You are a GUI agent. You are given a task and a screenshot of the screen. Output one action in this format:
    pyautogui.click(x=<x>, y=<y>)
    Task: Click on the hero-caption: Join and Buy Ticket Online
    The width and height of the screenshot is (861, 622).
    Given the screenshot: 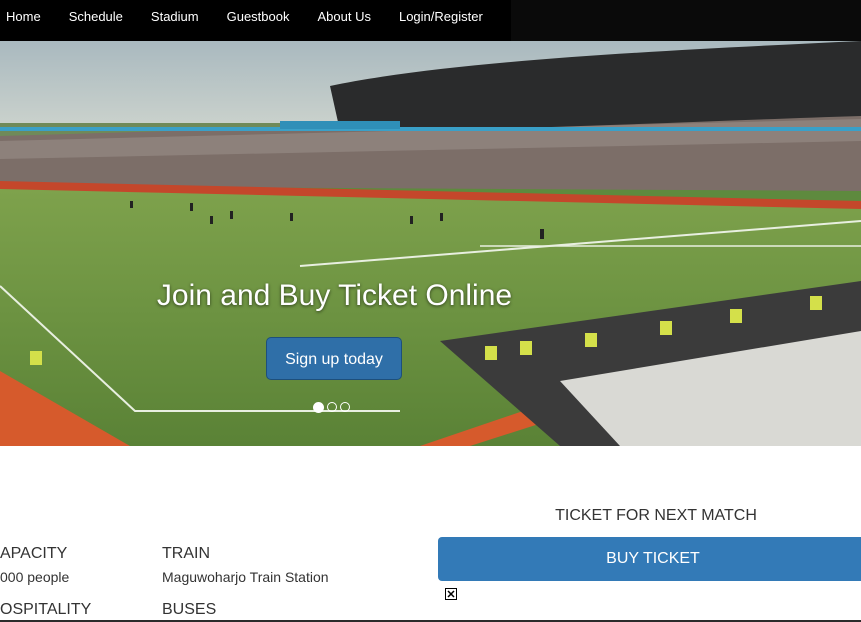 What is the action you would take?
    pyautogui.click(x=334, y=295)
    